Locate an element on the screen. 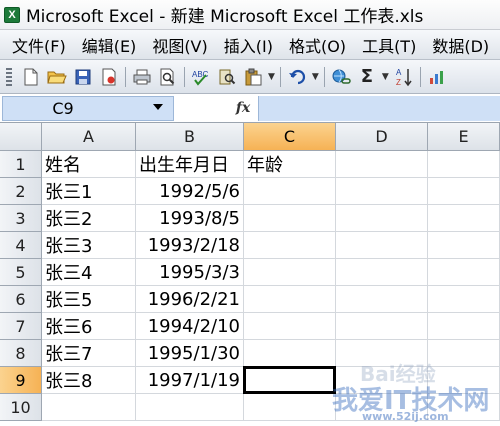  cell-b8: 1995/1/30 is located at coordinates (190, 353).